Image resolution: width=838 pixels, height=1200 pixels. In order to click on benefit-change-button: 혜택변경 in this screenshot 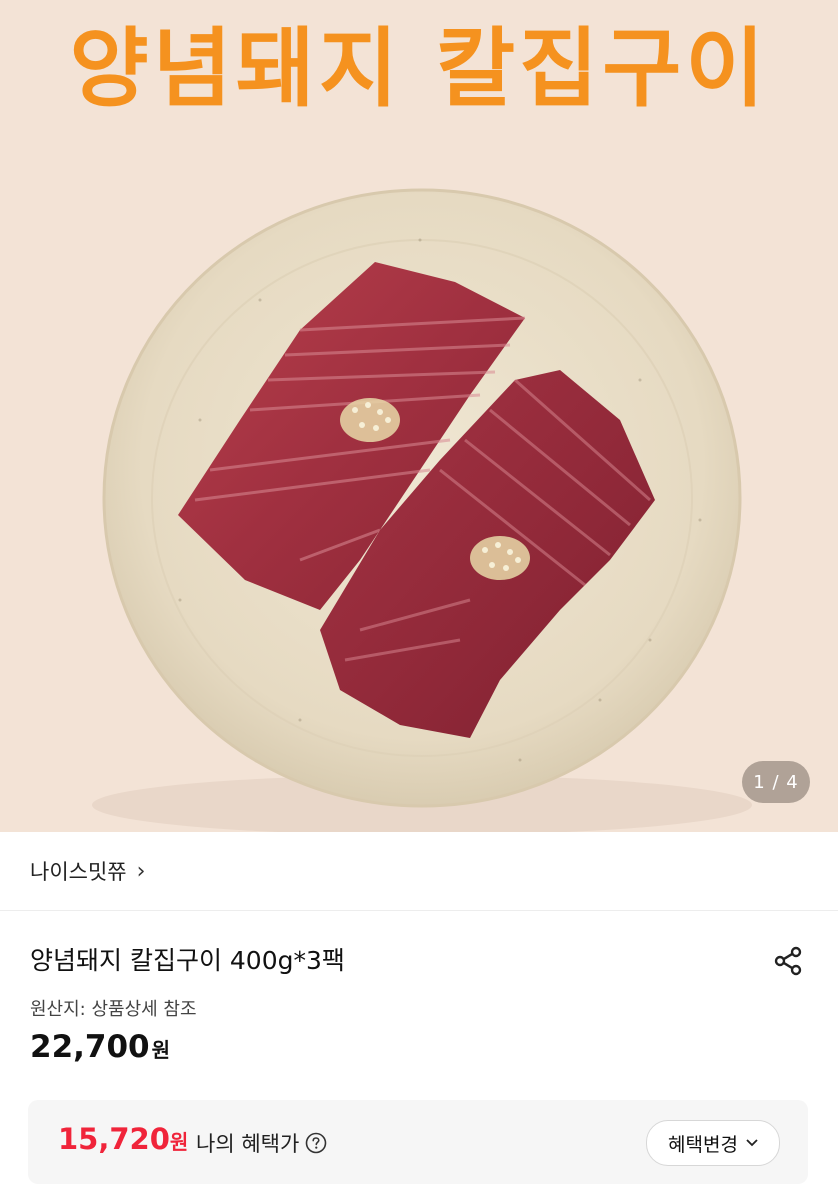, I will do `click(713, 1143)`.